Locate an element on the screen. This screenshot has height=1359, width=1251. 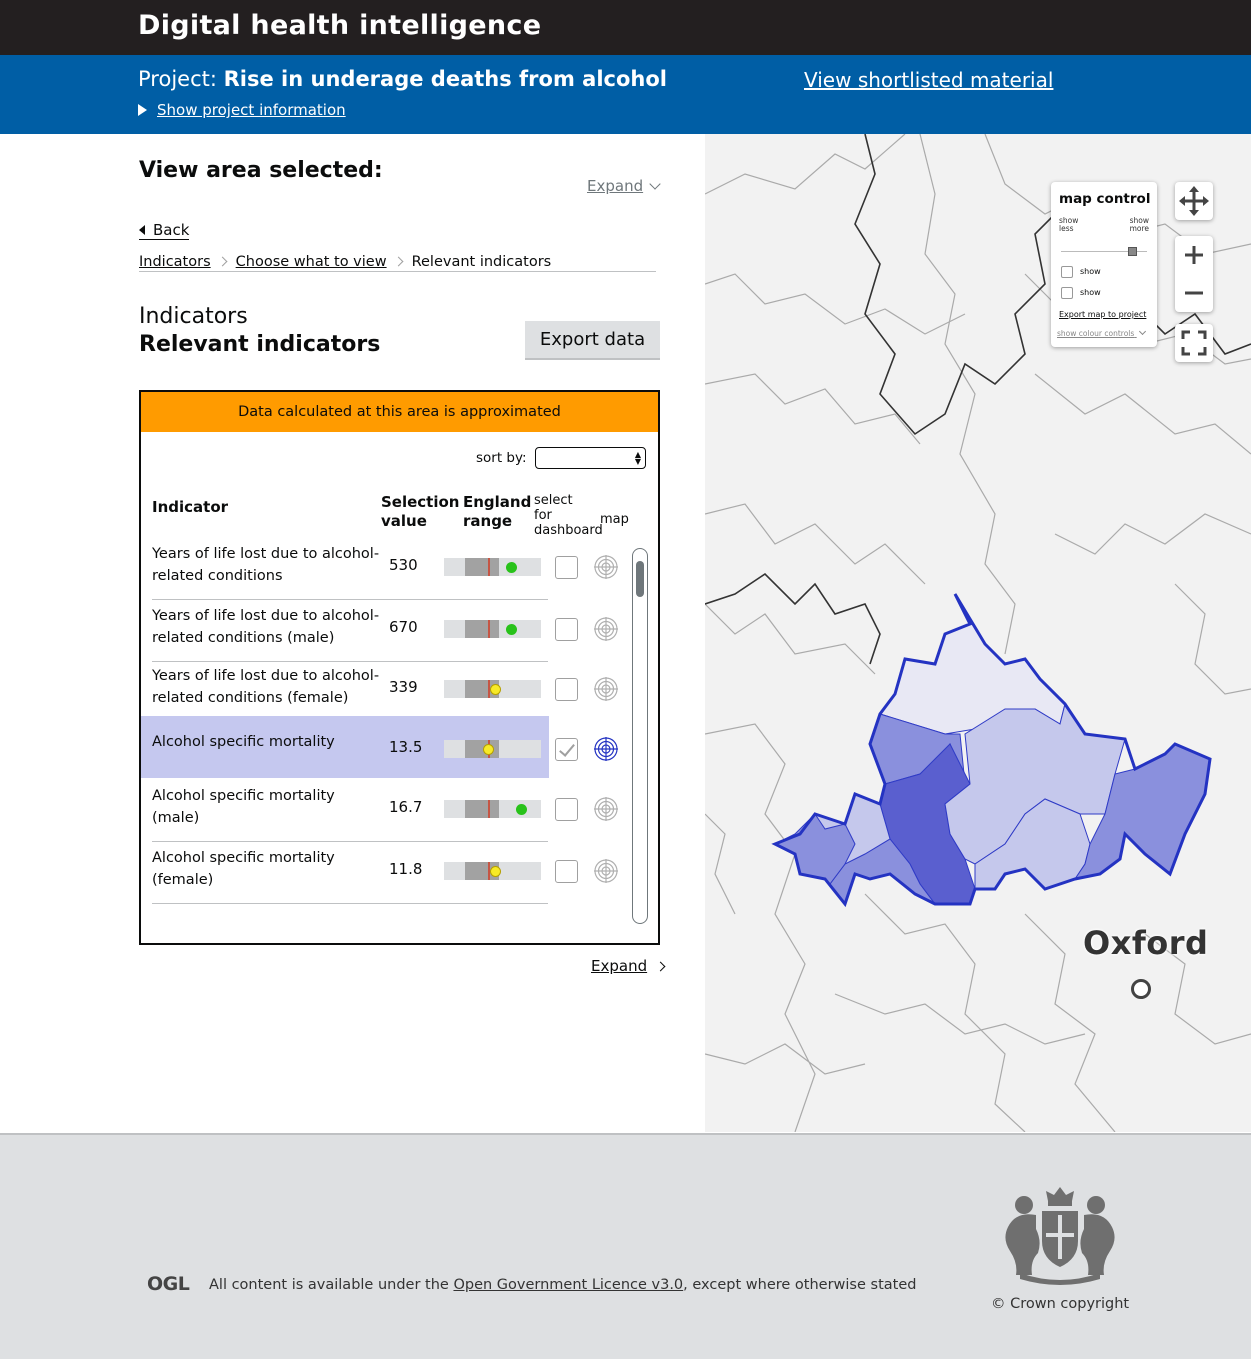
selection-value: 11.8 is located at coordinates (406, 869).